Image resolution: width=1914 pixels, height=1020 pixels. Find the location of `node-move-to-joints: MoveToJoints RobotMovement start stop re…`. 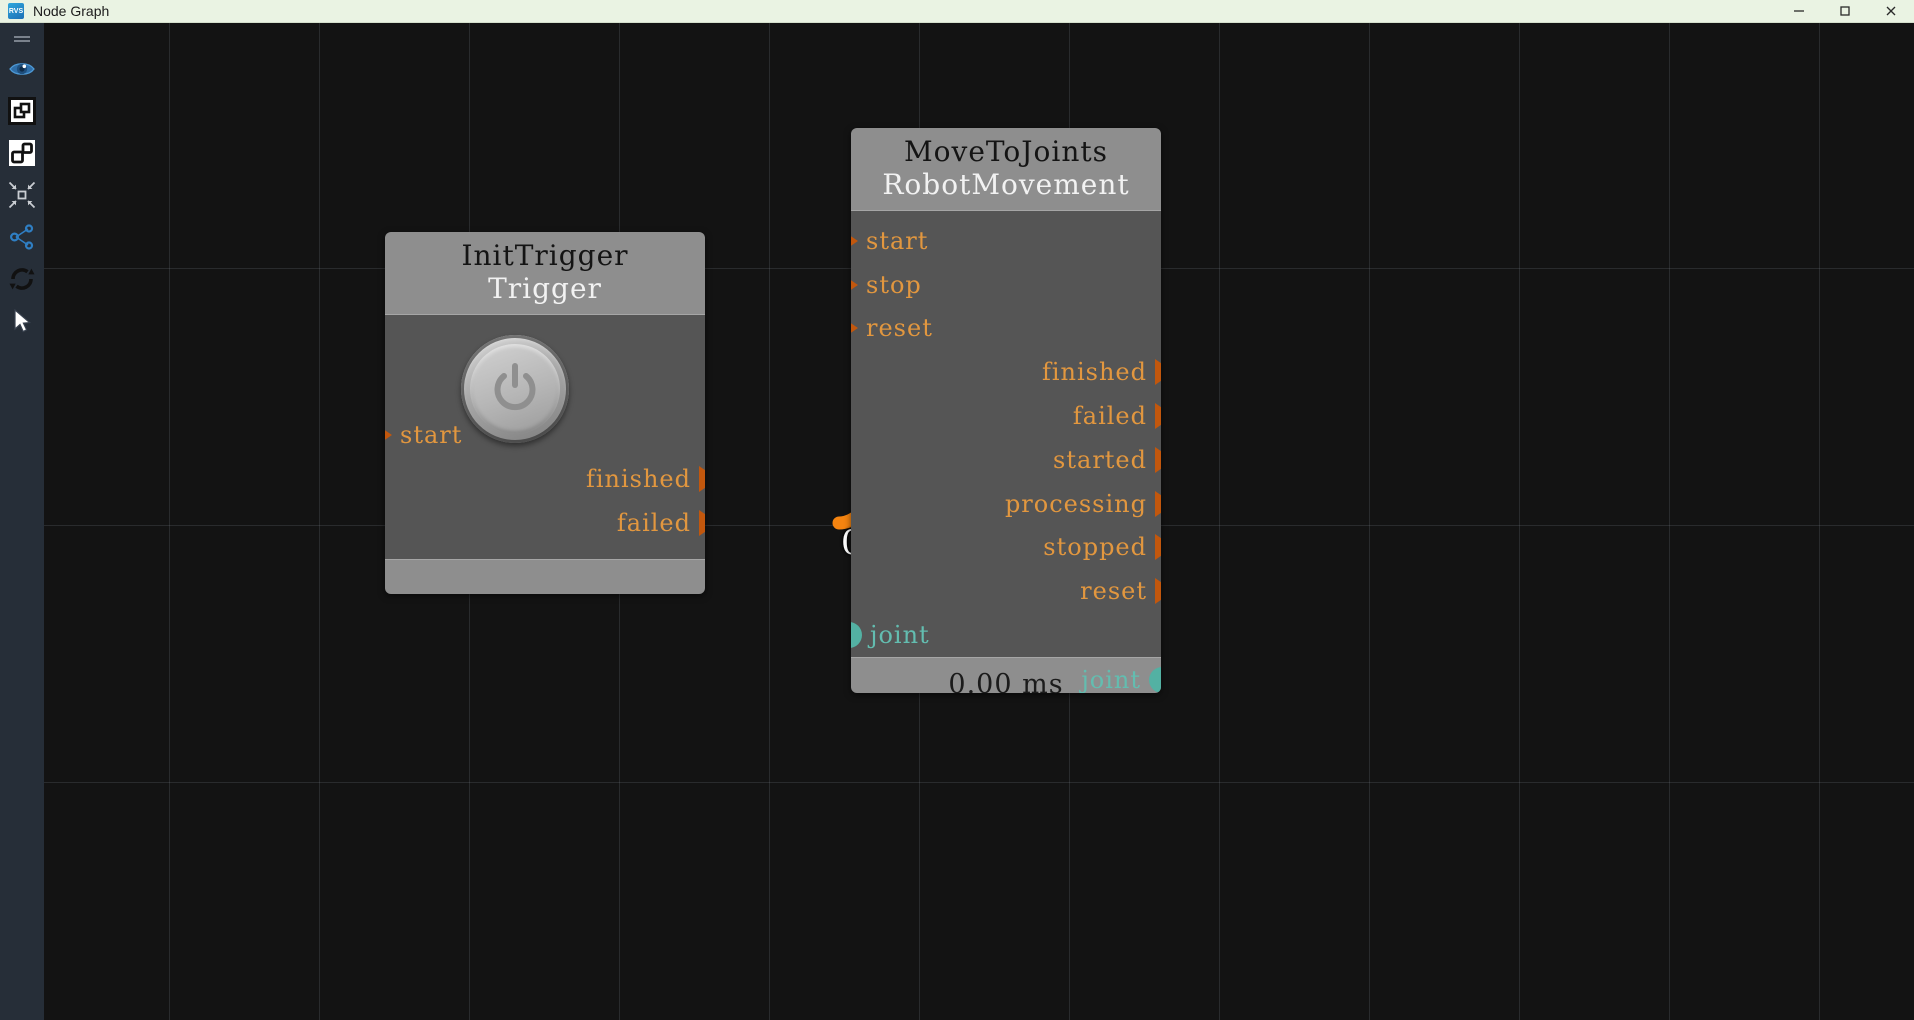

node-move-to-joints: MoveToJoints RobotMovement start stop re… is located at coordinates (1006, 410).